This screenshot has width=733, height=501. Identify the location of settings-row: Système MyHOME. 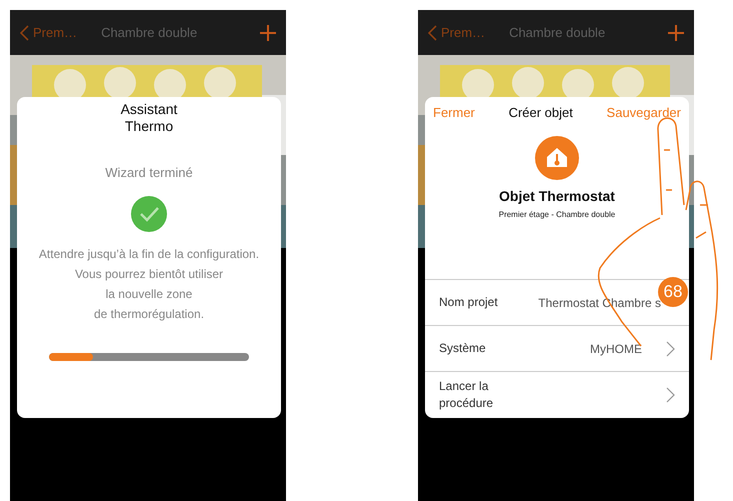
(557, 349).